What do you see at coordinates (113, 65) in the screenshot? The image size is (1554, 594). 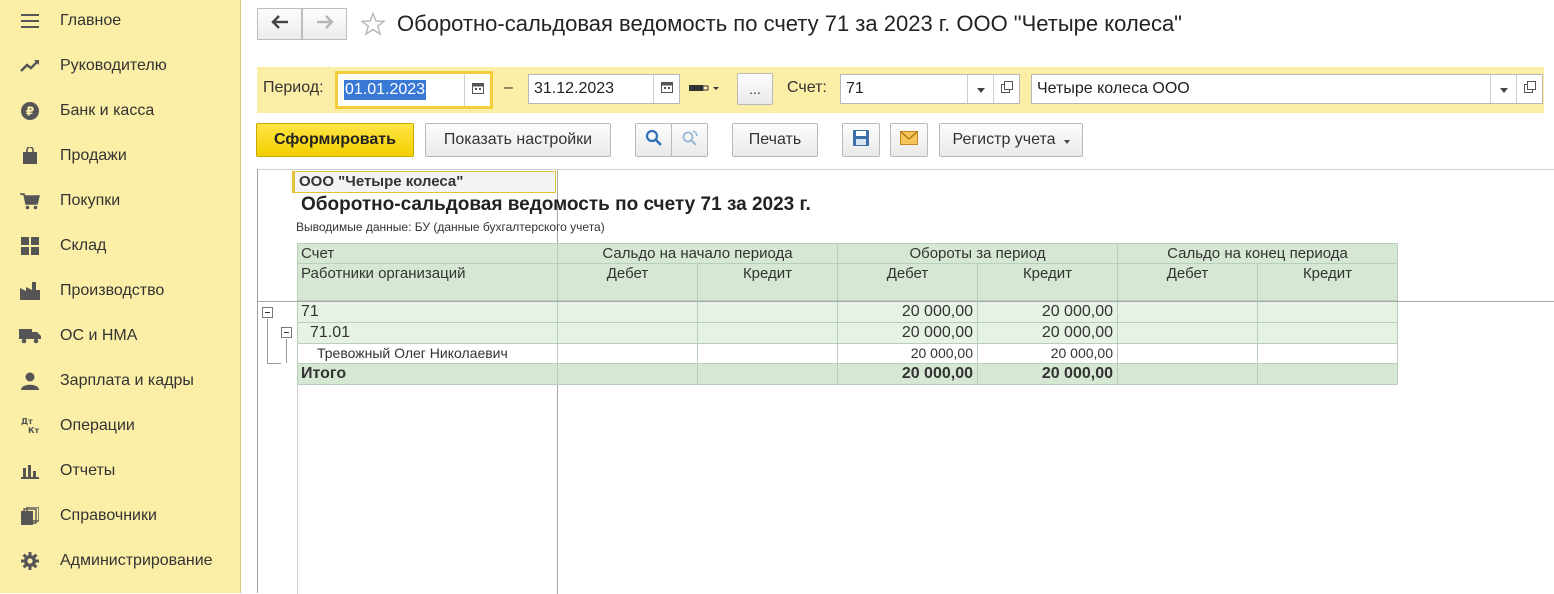 I see `sidebar-item-label: Руководителю` at bounding box center [113, 65].